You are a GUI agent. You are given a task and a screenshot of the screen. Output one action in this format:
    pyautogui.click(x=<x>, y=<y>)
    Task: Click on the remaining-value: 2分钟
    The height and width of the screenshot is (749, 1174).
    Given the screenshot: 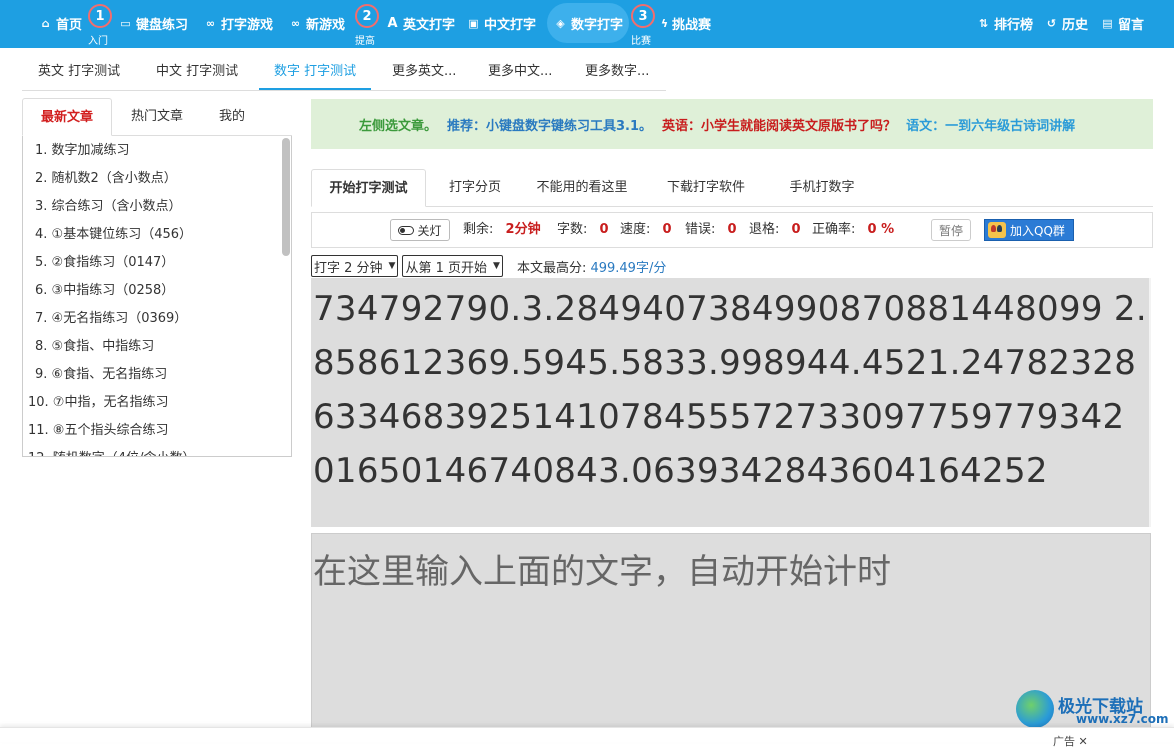 What is the action you would take?
    pyautogui.click(x=523, y=229)
    